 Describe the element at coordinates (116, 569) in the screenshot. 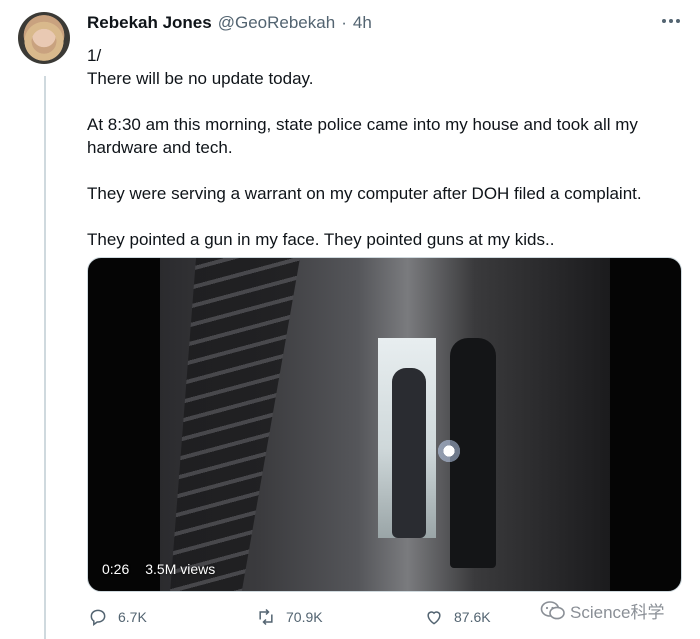

I see `video-duration: 0:26` at that location.